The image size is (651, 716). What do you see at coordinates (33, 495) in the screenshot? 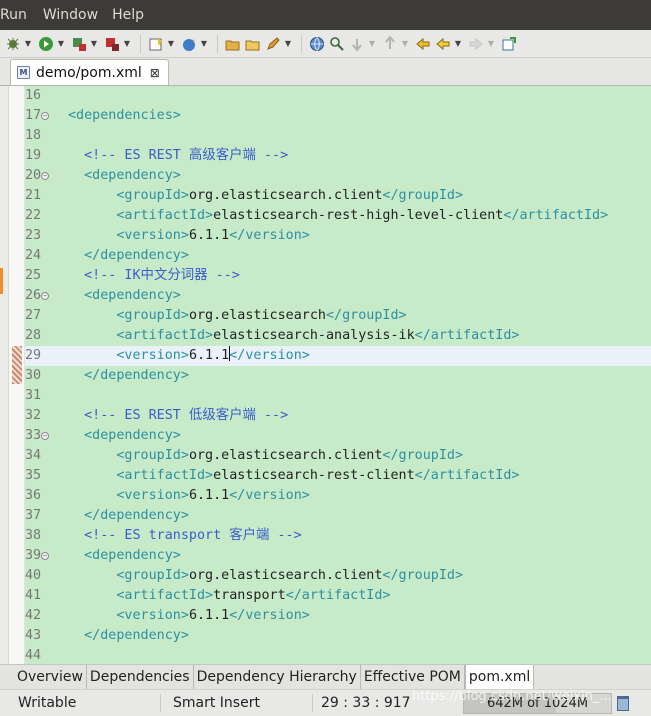
I see `line-number: 36` at bounding box center [33, 495].